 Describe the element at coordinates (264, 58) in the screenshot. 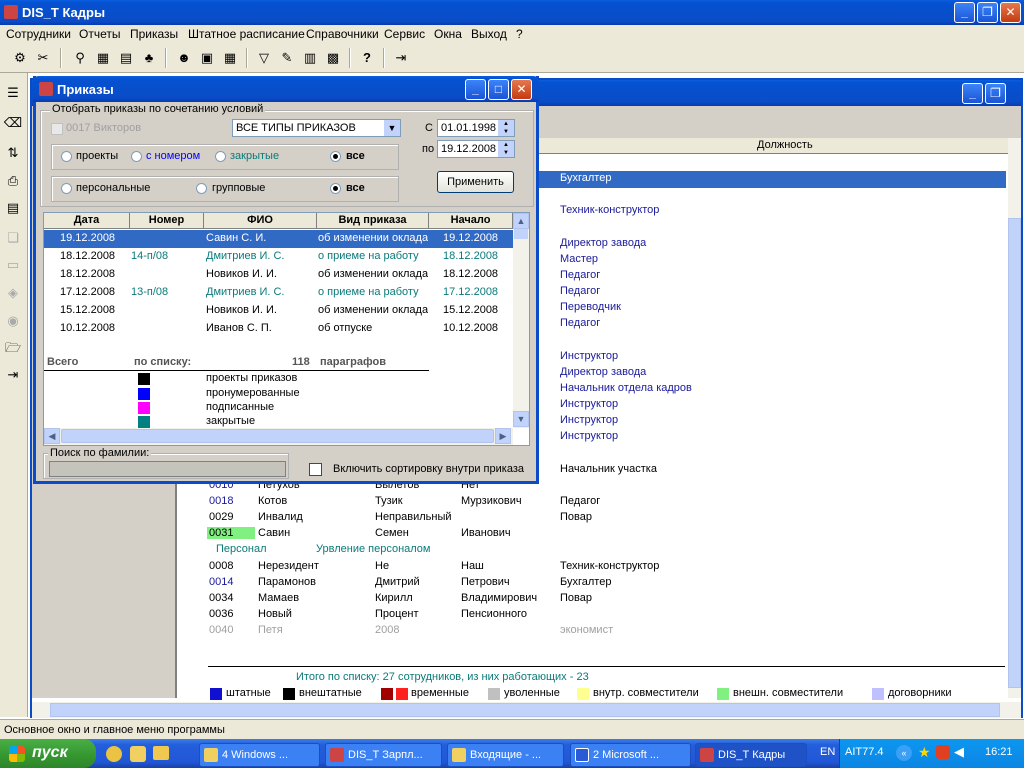

I see `filter-icon: ▽` at that location.